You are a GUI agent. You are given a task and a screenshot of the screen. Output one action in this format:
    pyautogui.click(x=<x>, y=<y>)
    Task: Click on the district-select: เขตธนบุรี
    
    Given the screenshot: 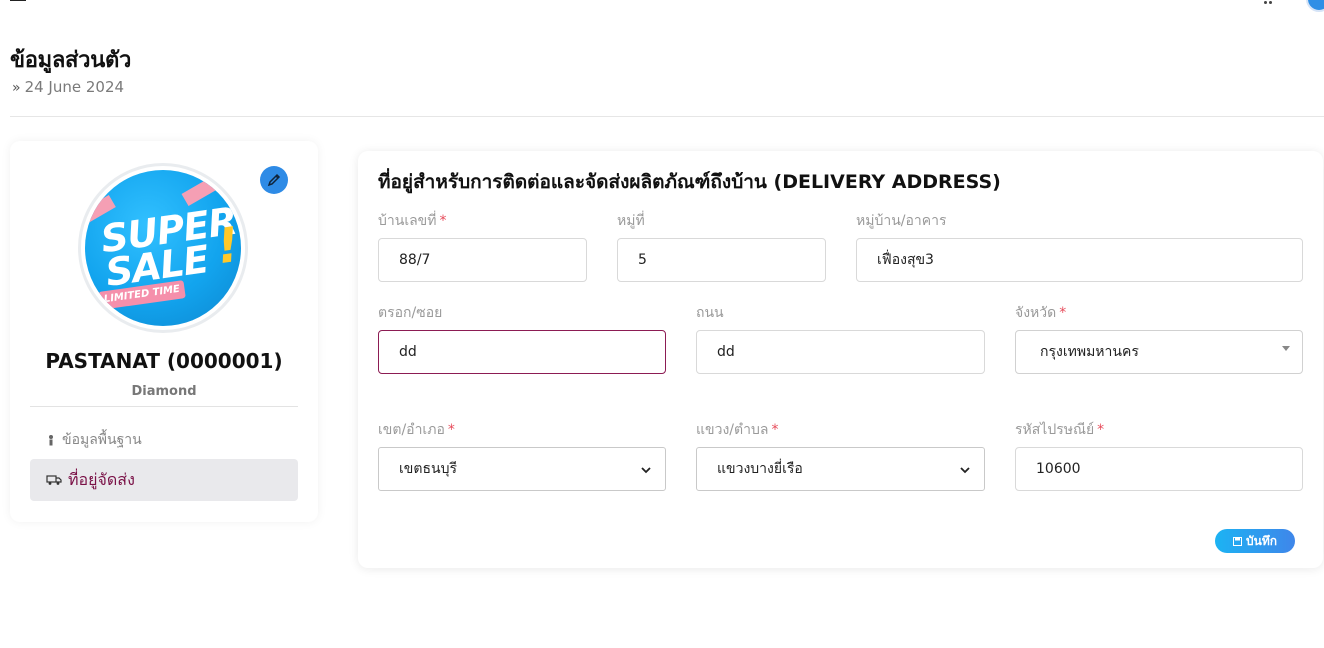 What is the action you would take?
    pyautogui.click(x=522, y=469)
    